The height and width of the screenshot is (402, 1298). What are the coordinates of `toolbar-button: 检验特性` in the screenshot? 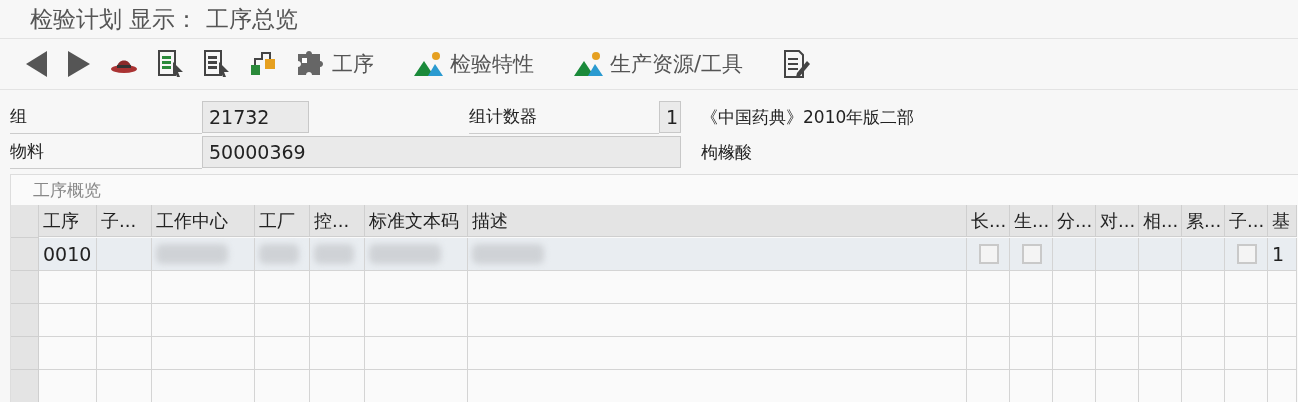 It's located at (474, 64).